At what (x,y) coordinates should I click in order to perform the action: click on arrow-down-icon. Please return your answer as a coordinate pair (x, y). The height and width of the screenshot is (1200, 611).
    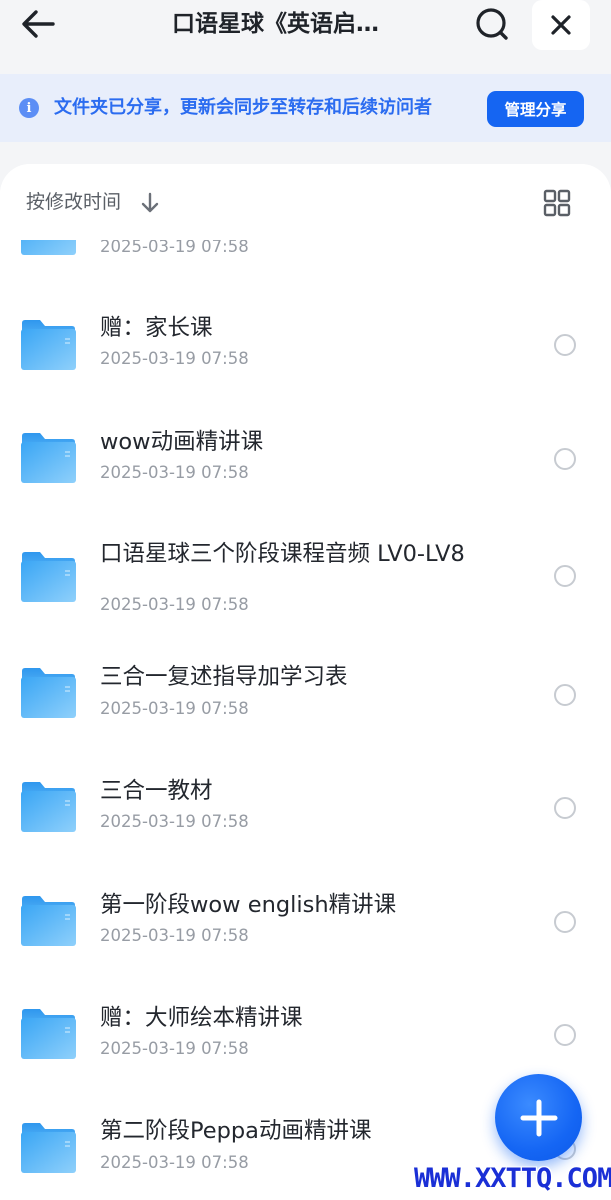
    Looking at the image, I should click on (150, 203).